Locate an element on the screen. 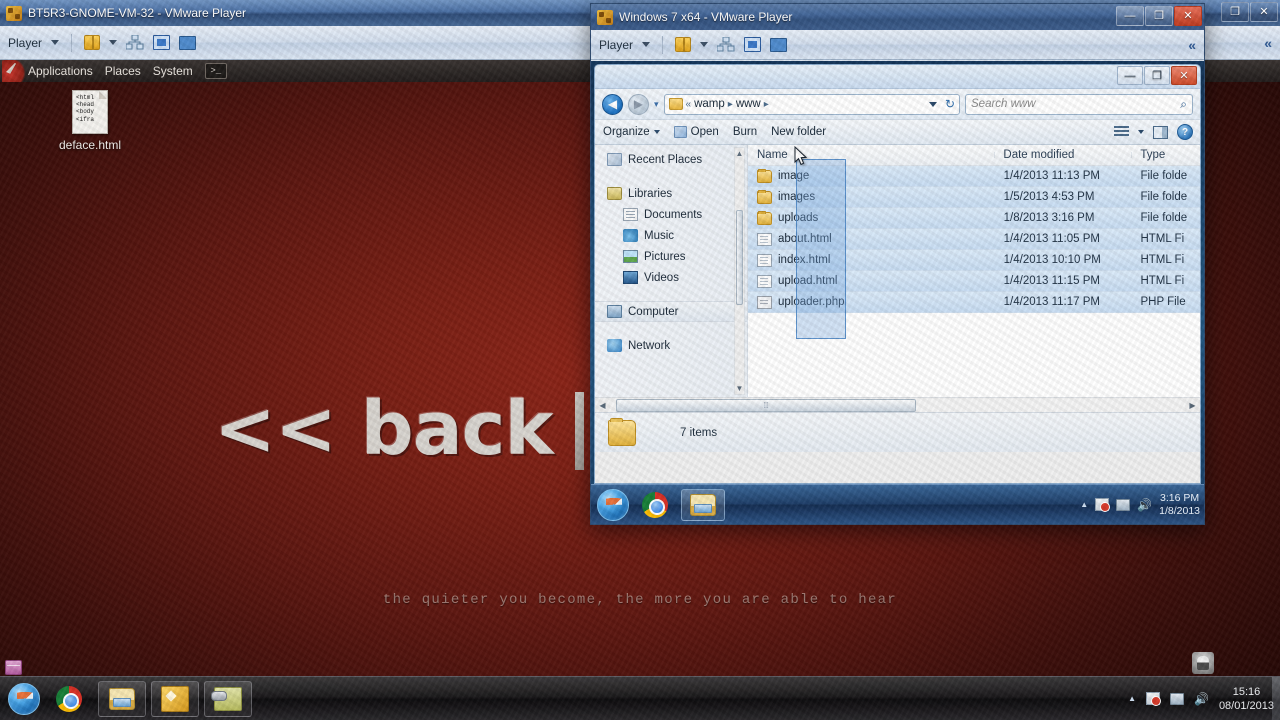  nav-item-videos: Videos is located at coordinates (671, 277).